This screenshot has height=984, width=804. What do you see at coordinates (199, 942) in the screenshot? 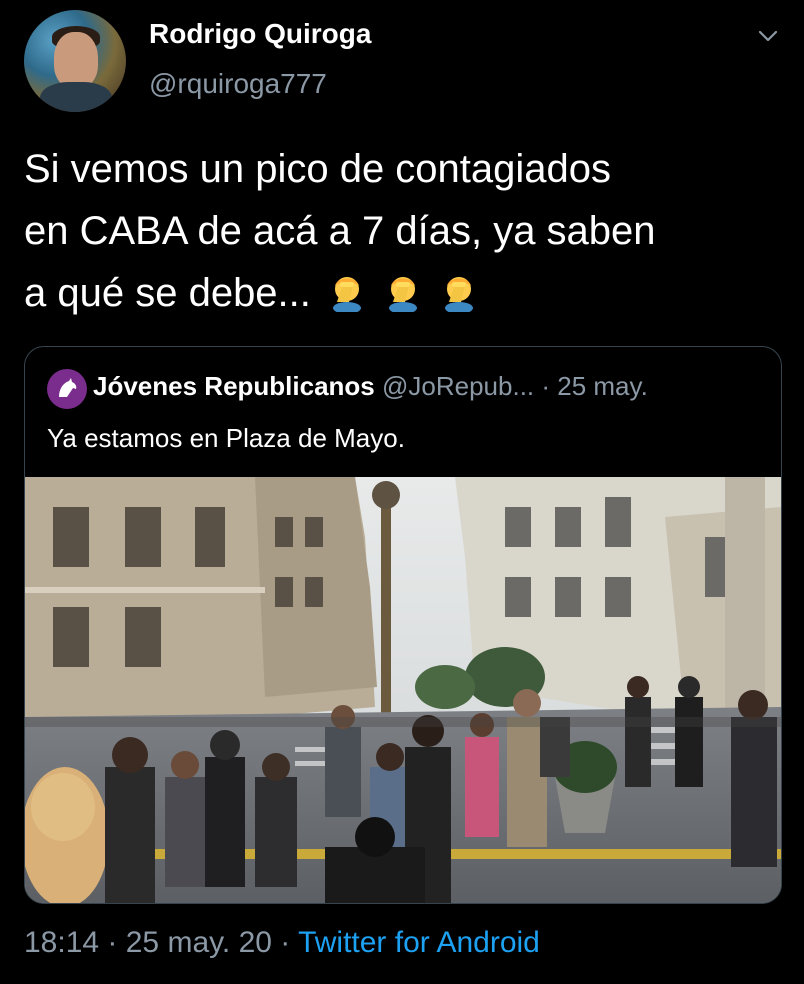
I see `tweet-date: 25 may. 20` at bounding box center [199, 942].